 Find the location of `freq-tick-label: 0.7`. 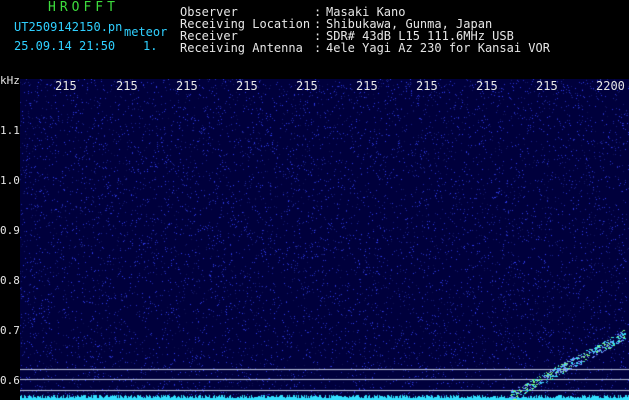

freq-tick-label: 0.7 is located at coordinates (10, 330).